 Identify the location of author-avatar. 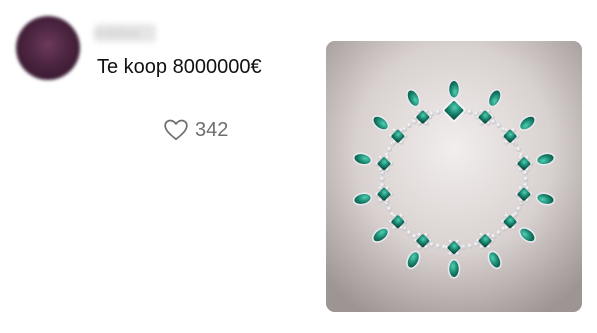
(48, 48).